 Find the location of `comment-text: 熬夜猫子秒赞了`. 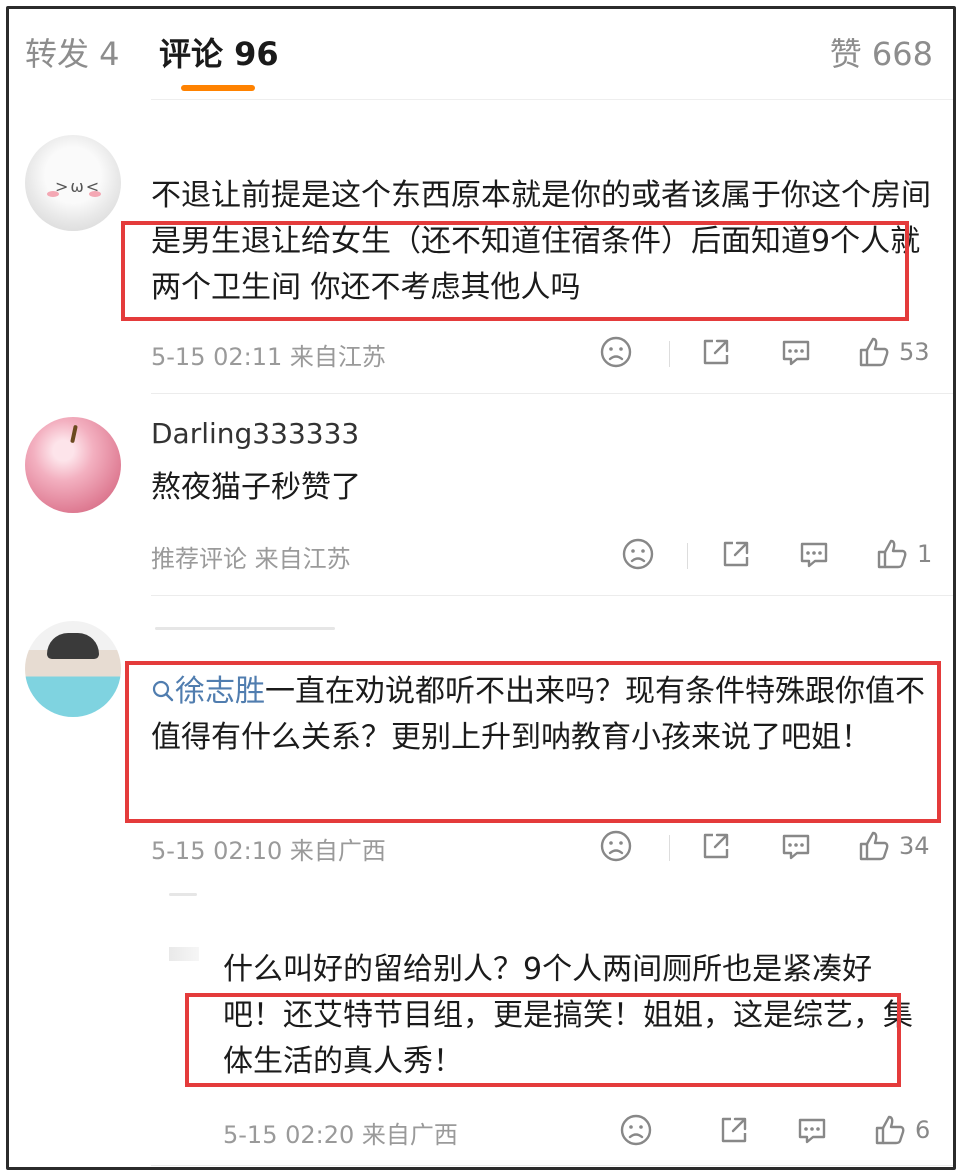

comment-text: 熬夜猫子秒赞了 is located at coordinates (256, 487).